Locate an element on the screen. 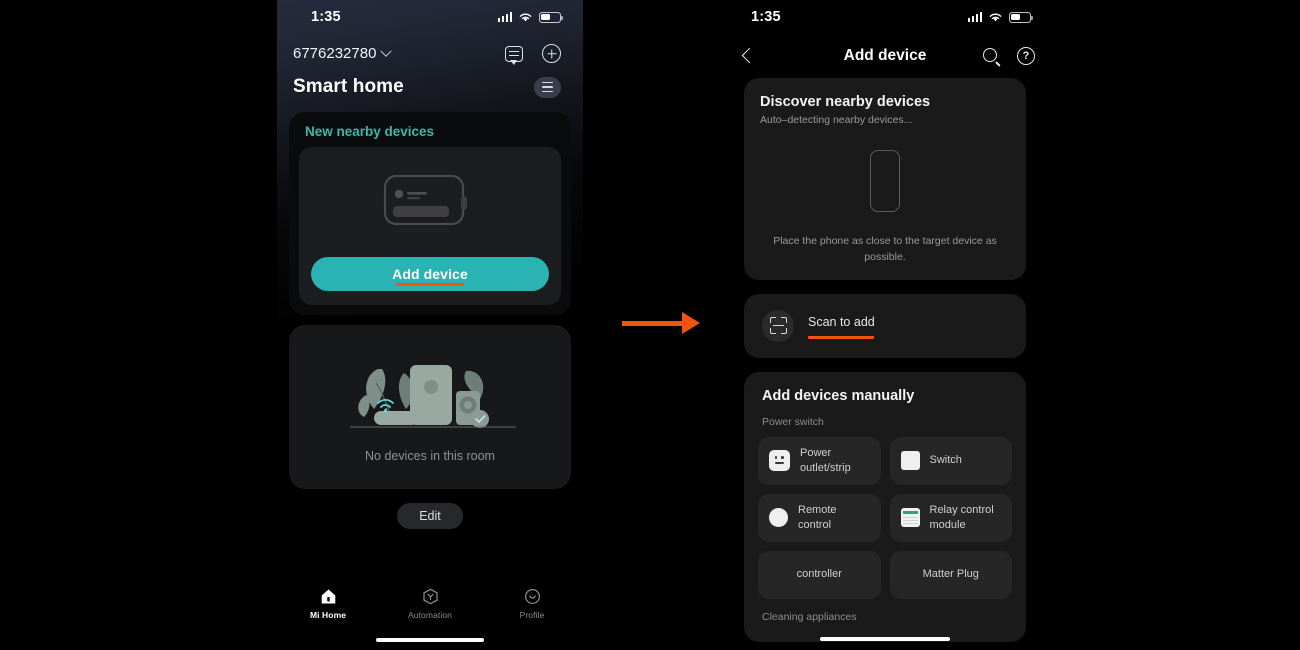 The image size is (1300, 650). edit-button: Edit is located at coordinates (430, 516).